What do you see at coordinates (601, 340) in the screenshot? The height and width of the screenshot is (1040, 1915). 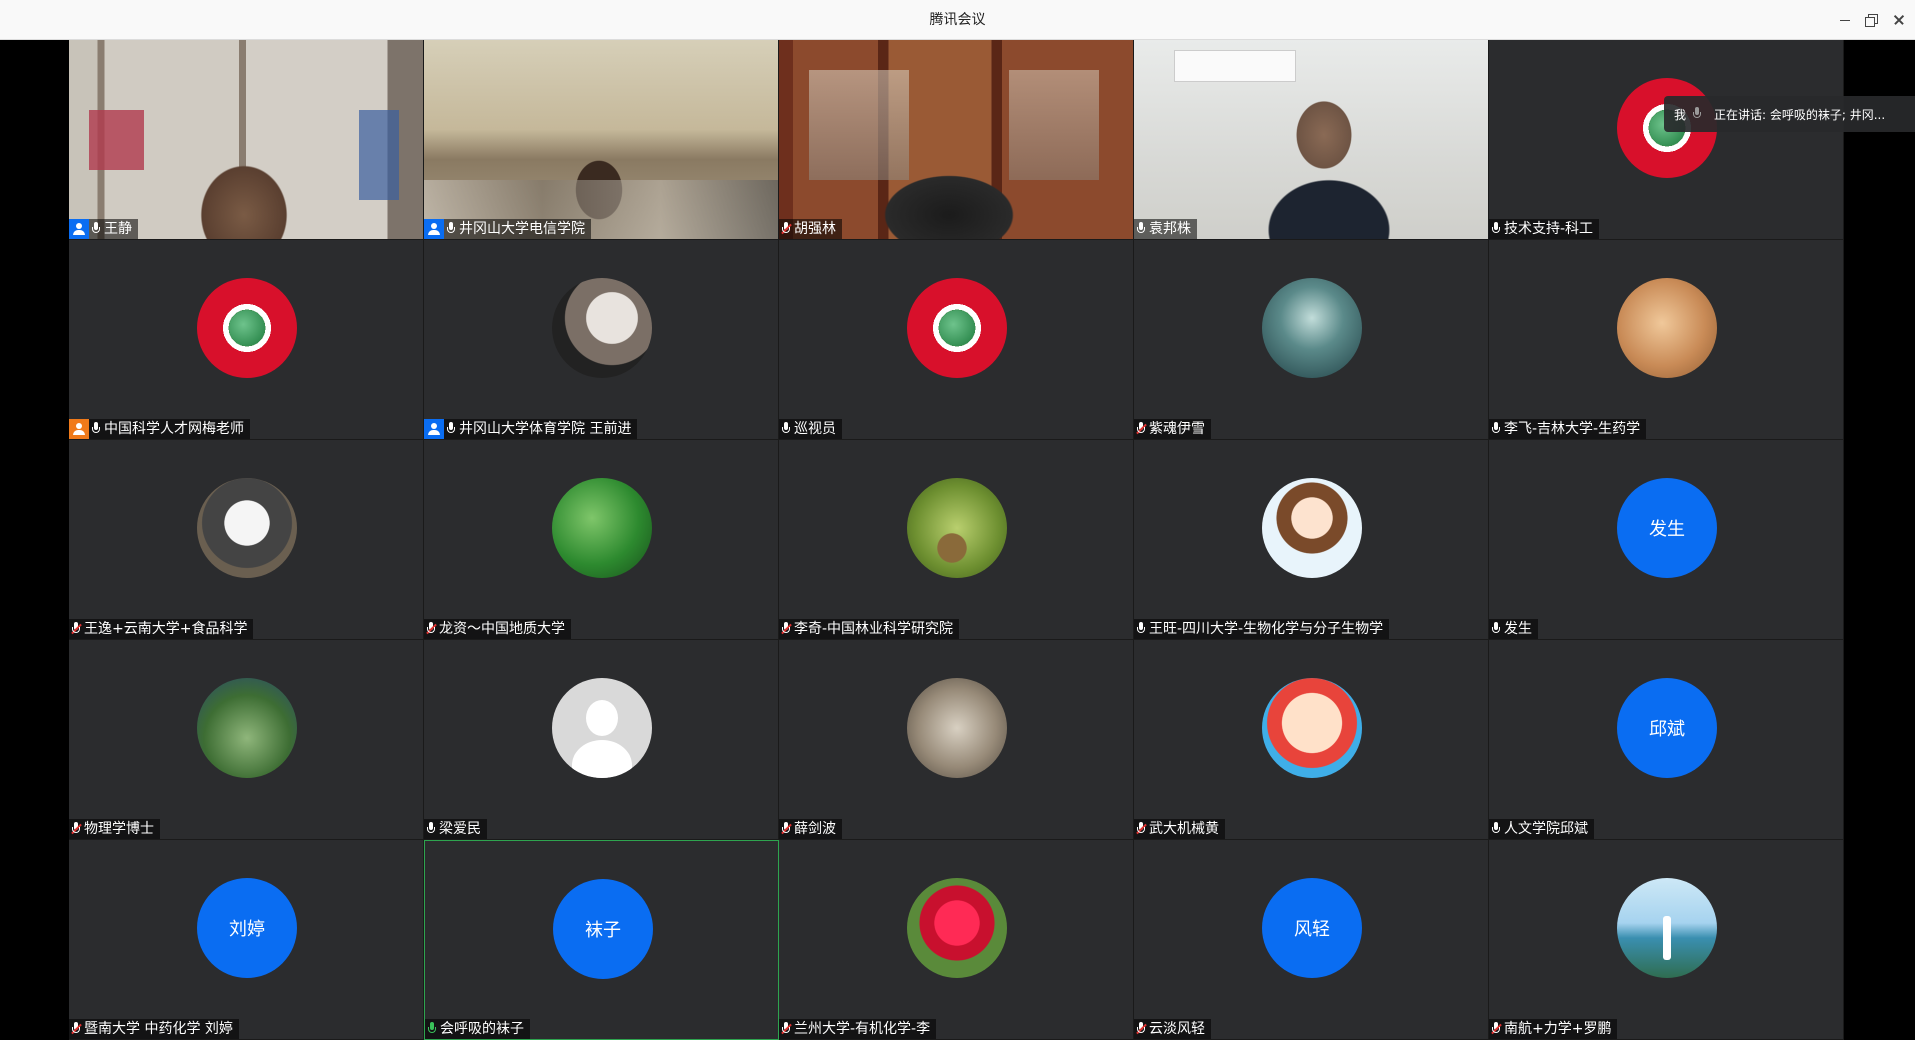 I see `participant-tile: 井冈山大学体育学院 王前进` at bounding box center [601, 340].